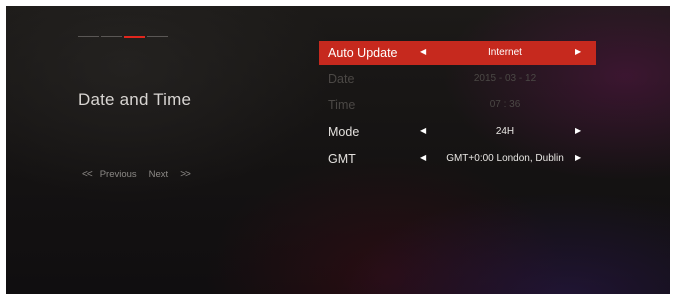  What do you see at coordinates (505, 52) in the screenshot?
I see `setting-value: Internet` at bounding box center [505, 52].